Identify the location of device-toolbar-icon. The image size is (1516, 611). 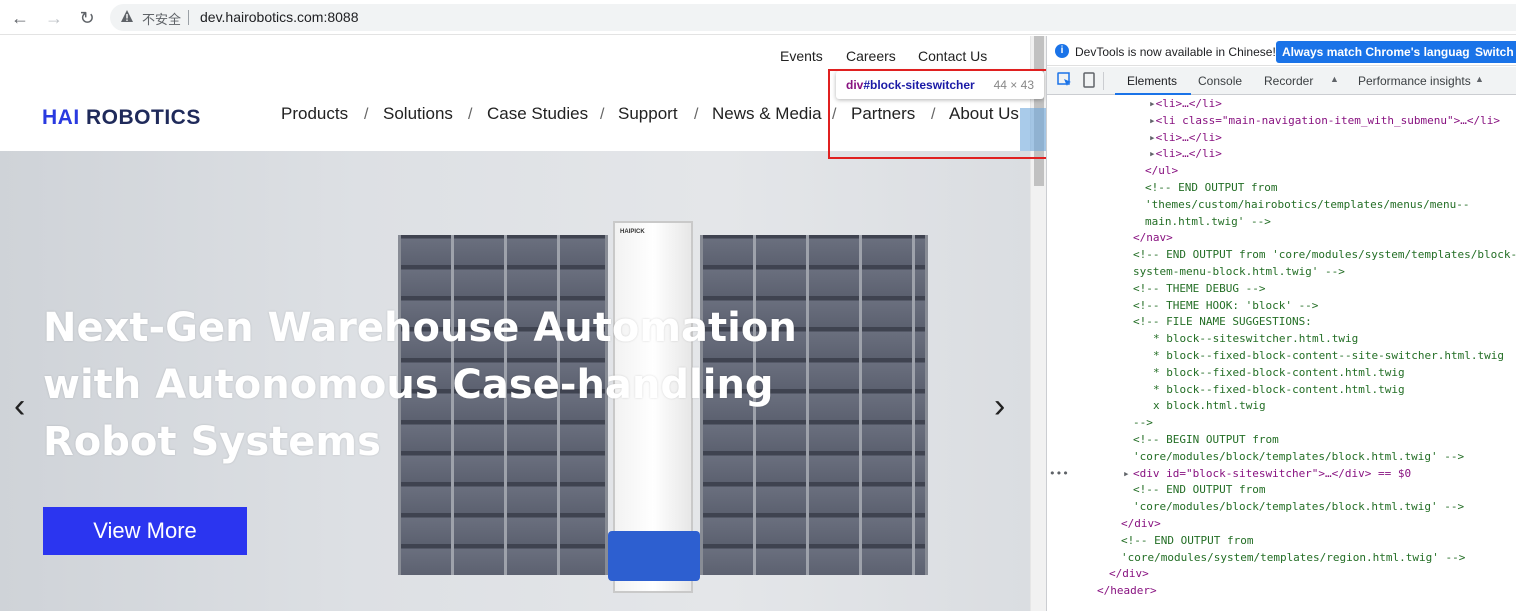
(1089, 80).